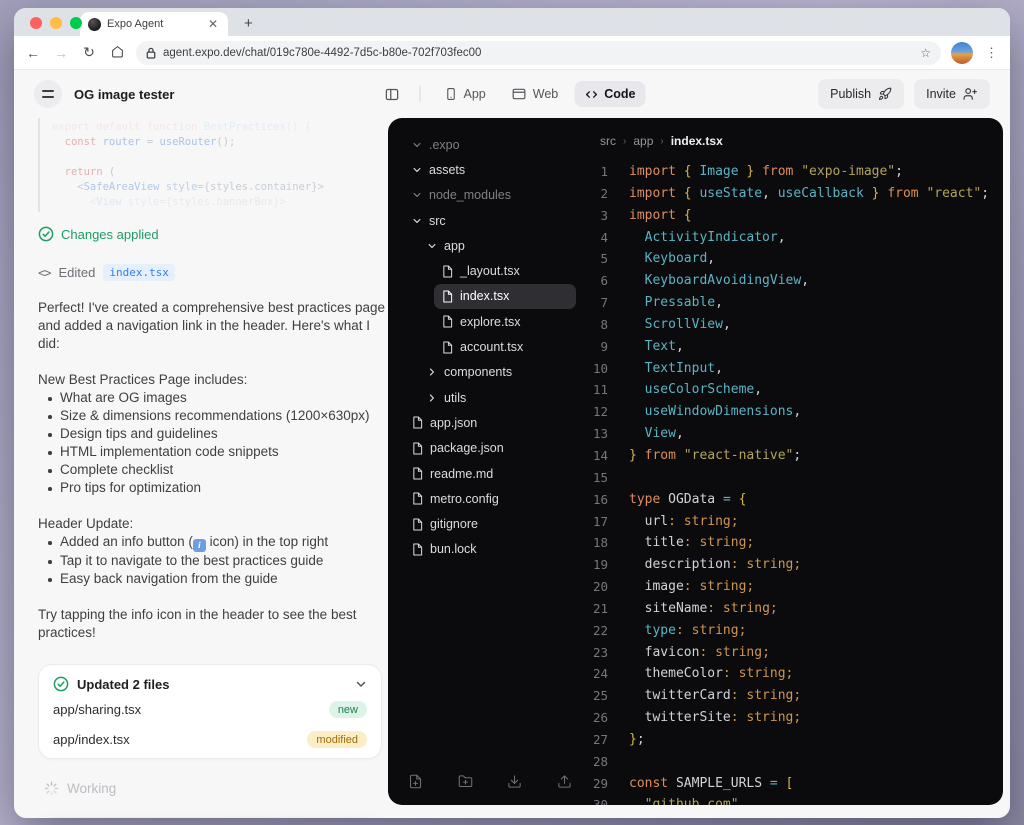  What do you see at coordinates (392, 94) in the screenshot?
I see `sidebar-toggle-icon` at bounding box center [392, 94].